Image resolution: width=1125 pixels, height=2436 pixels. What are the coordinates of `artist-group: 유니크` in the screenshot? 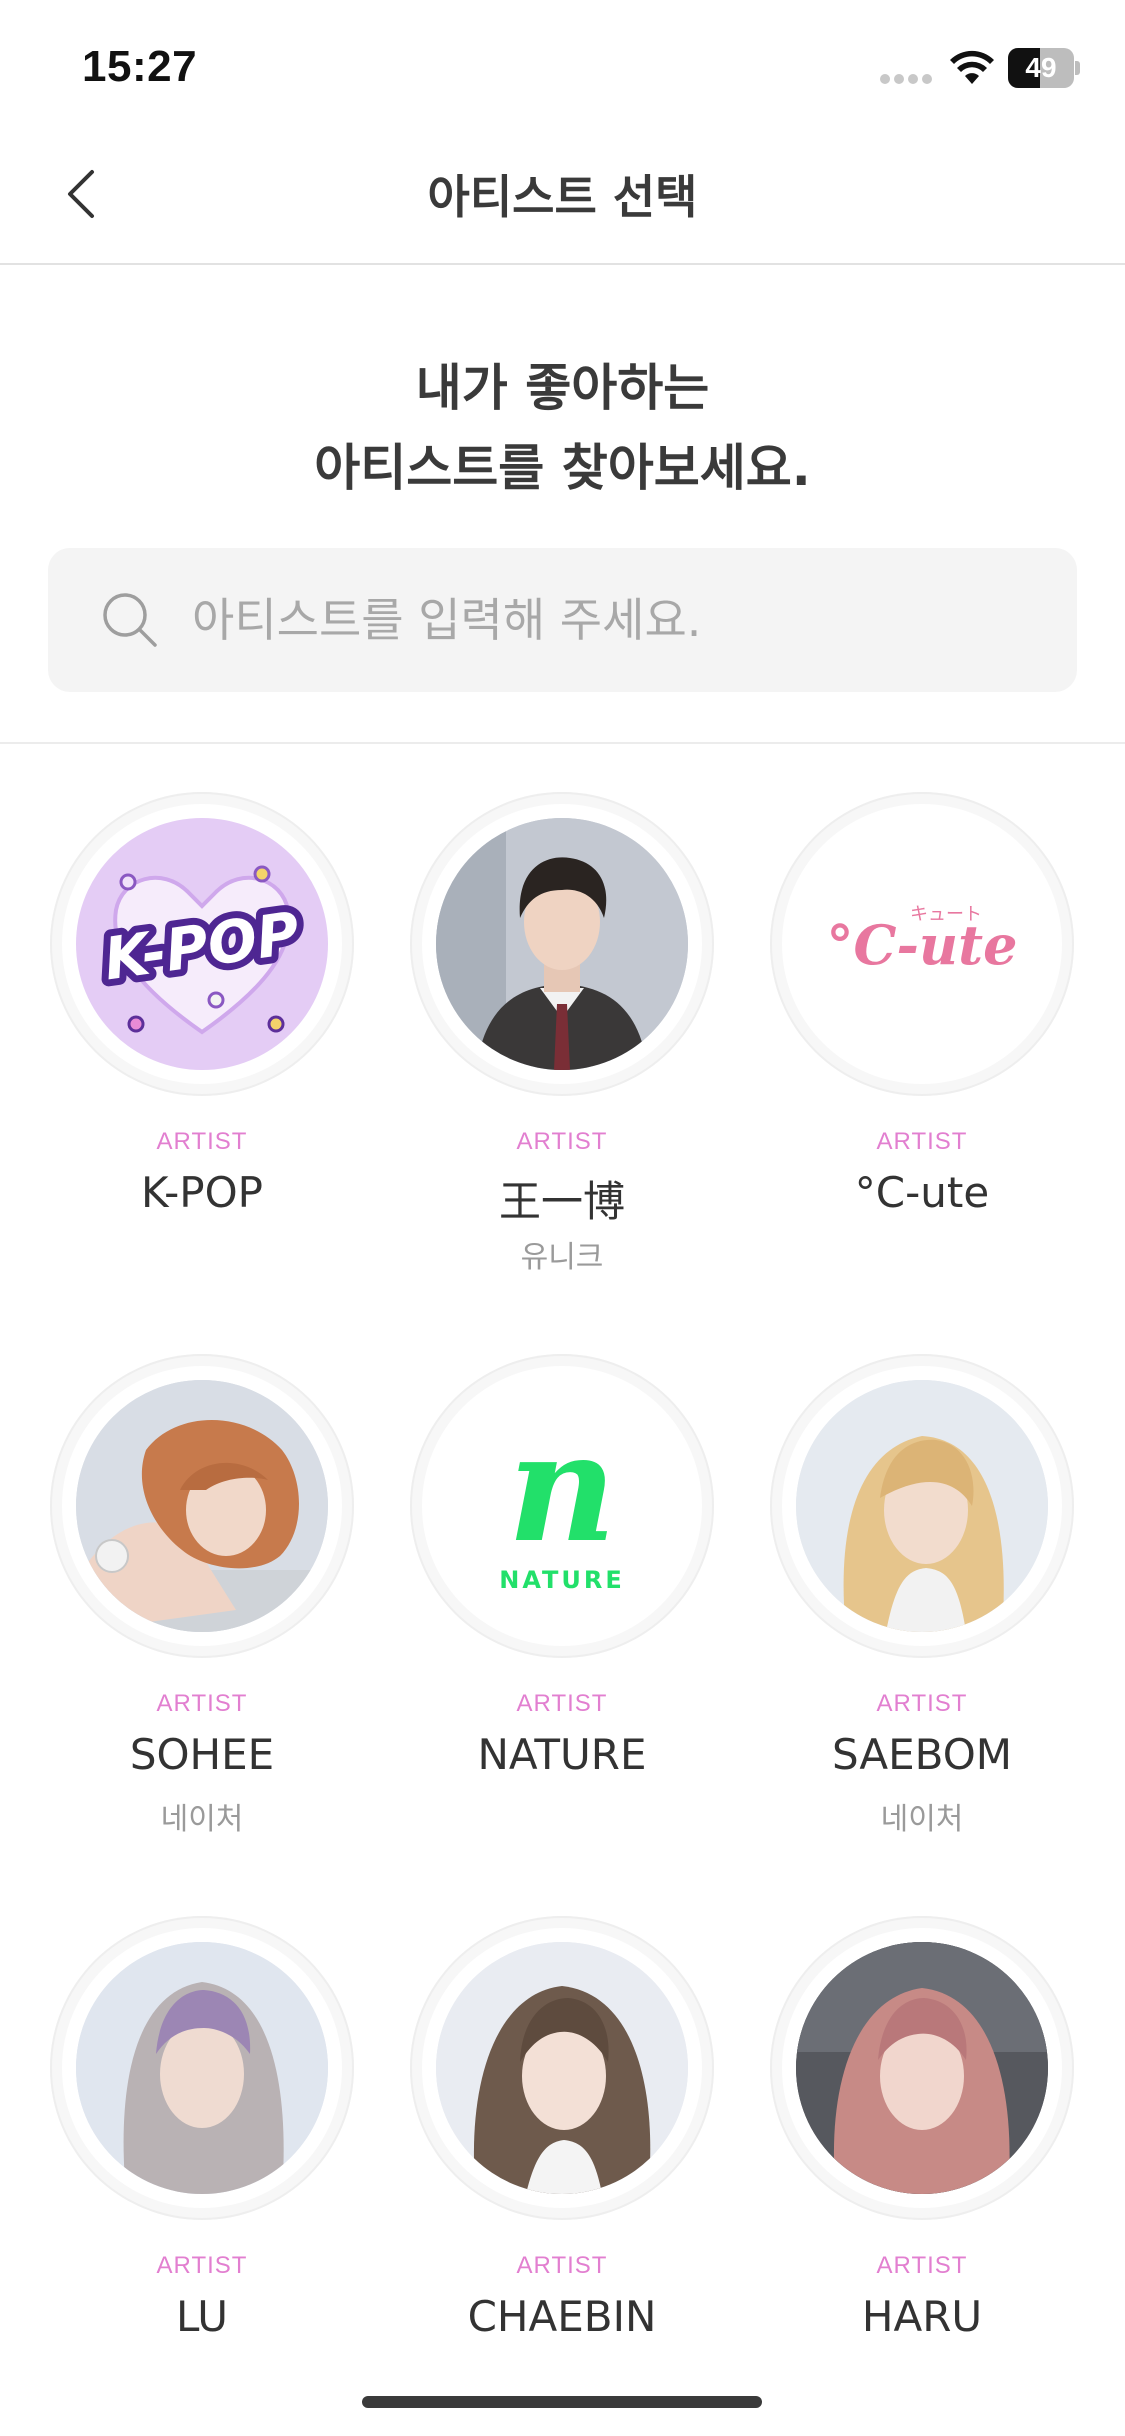 It's located at (562, 1257).